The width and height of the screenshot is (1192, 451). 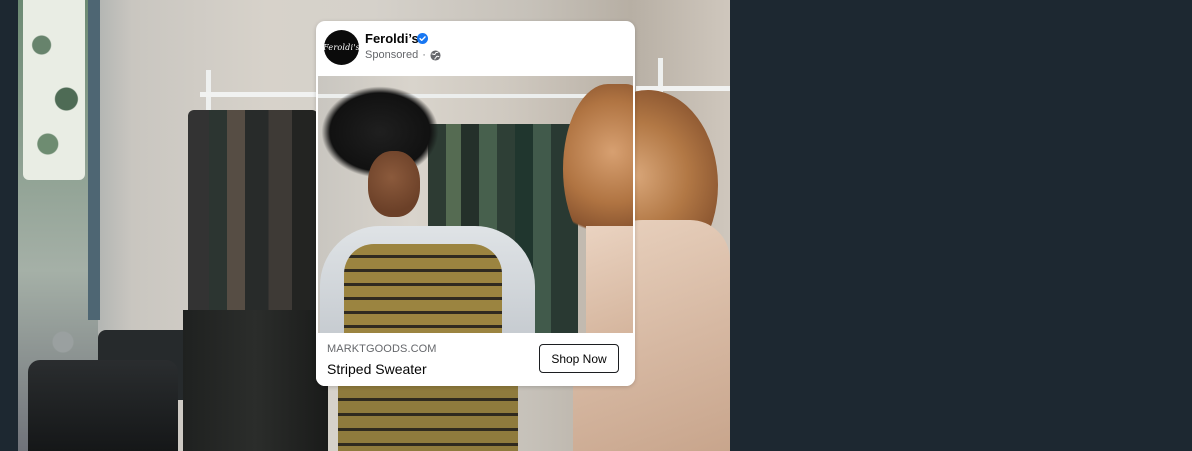 What do you see at coordinates (54, 90) in the screenshot?
I see `floral-lamp-shade` at bounding box center [54, 90].